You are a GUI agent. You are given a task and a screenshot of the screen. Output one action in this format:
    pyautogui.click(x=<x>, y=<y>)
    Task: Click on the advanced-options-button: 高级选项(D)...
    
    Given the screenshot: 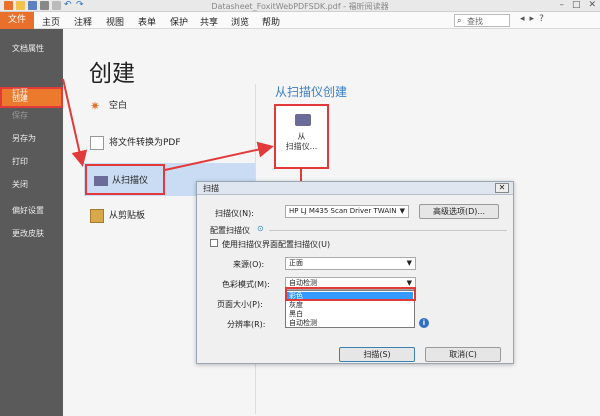 What is the action you would take?
    pyautogui.click(x=459, y=211)
    